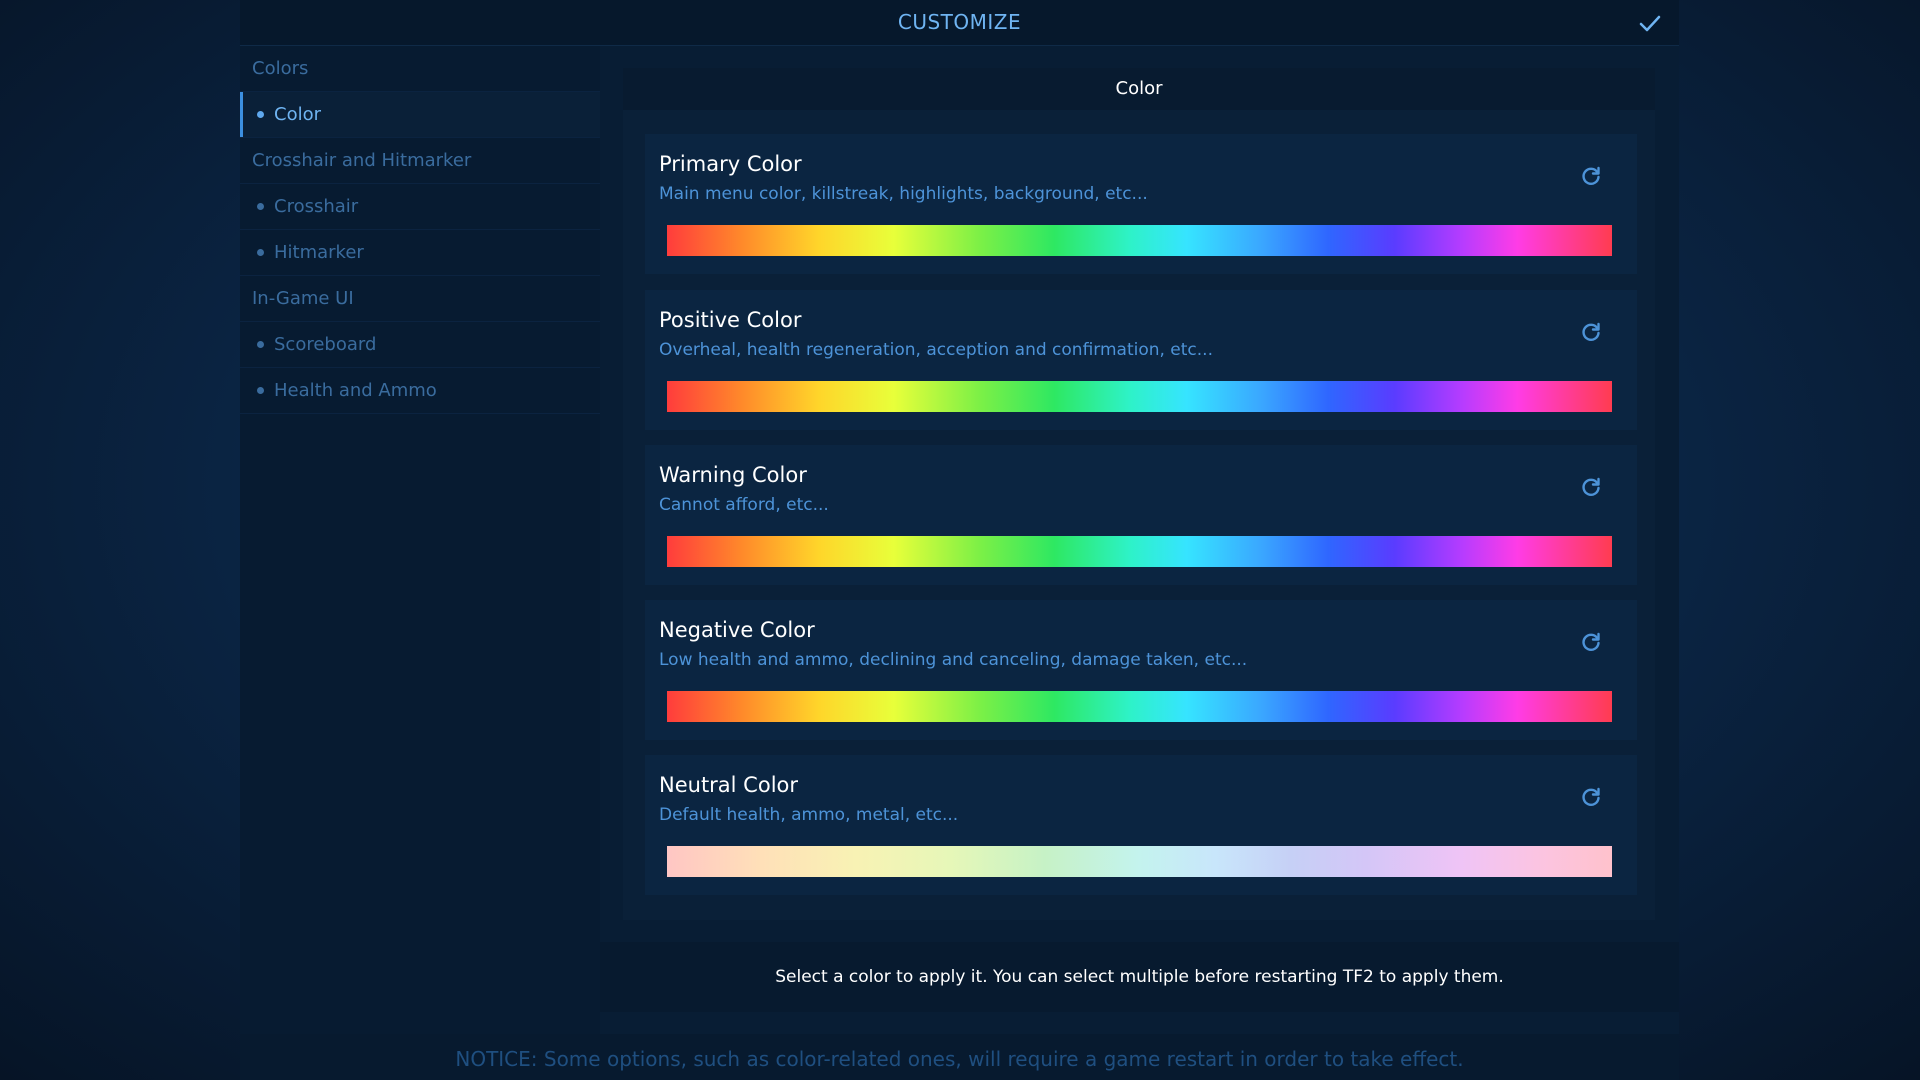 The width and height of the screenshot is (1920, 1080). I want to click on panel-title: Color, so click(1139, 89).